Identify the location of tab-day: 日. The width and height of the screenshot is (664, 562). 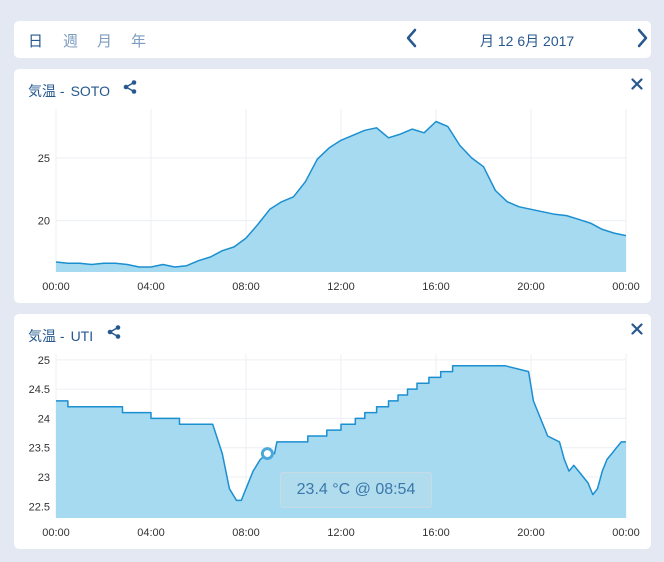
(35, 40).